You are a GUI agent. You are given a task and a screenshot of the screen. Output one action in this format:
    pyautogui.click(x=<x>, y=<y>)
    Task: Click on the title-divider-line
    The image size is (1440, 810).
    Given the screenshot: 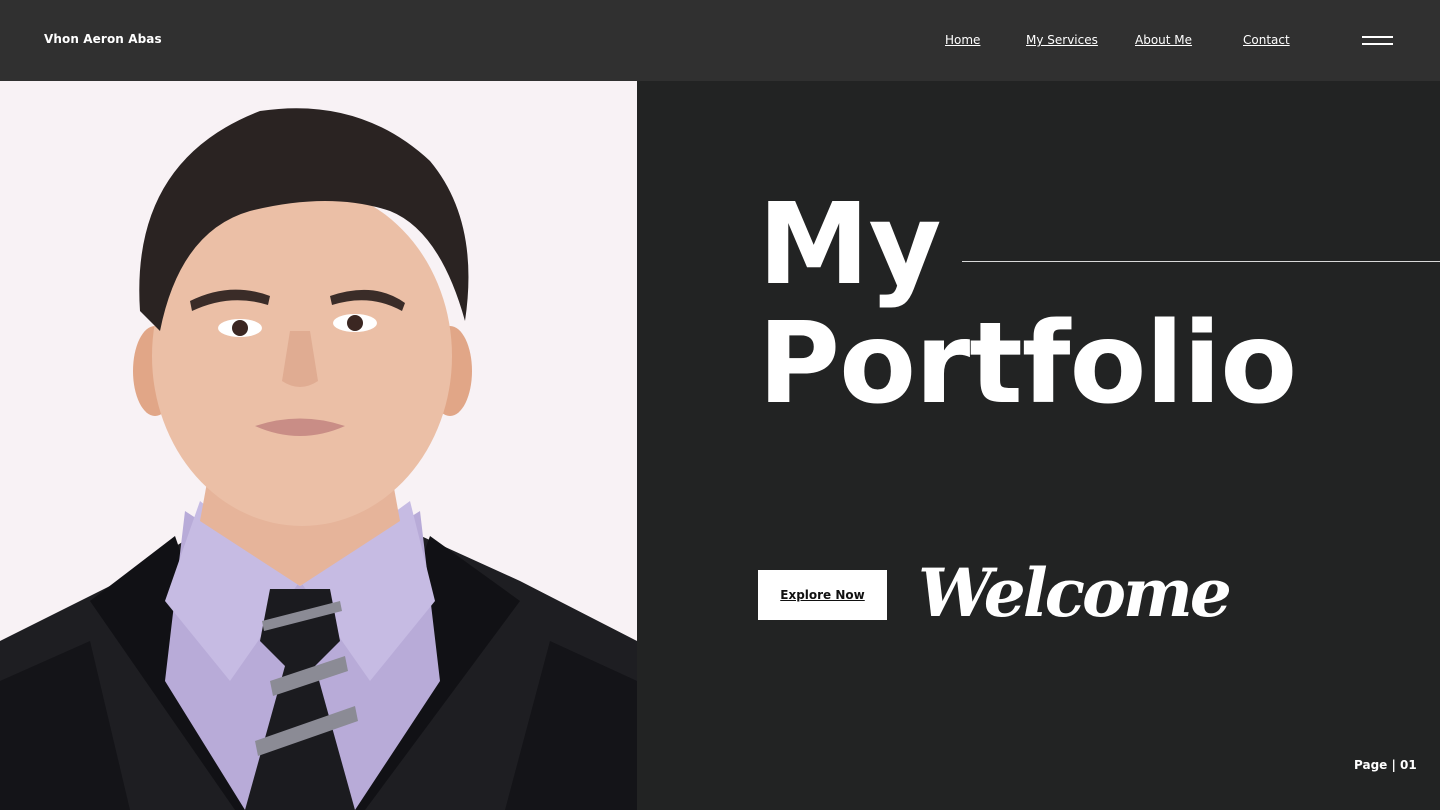 What is the action you would take?
    pyautogui.click(x=1201, y=261)
    